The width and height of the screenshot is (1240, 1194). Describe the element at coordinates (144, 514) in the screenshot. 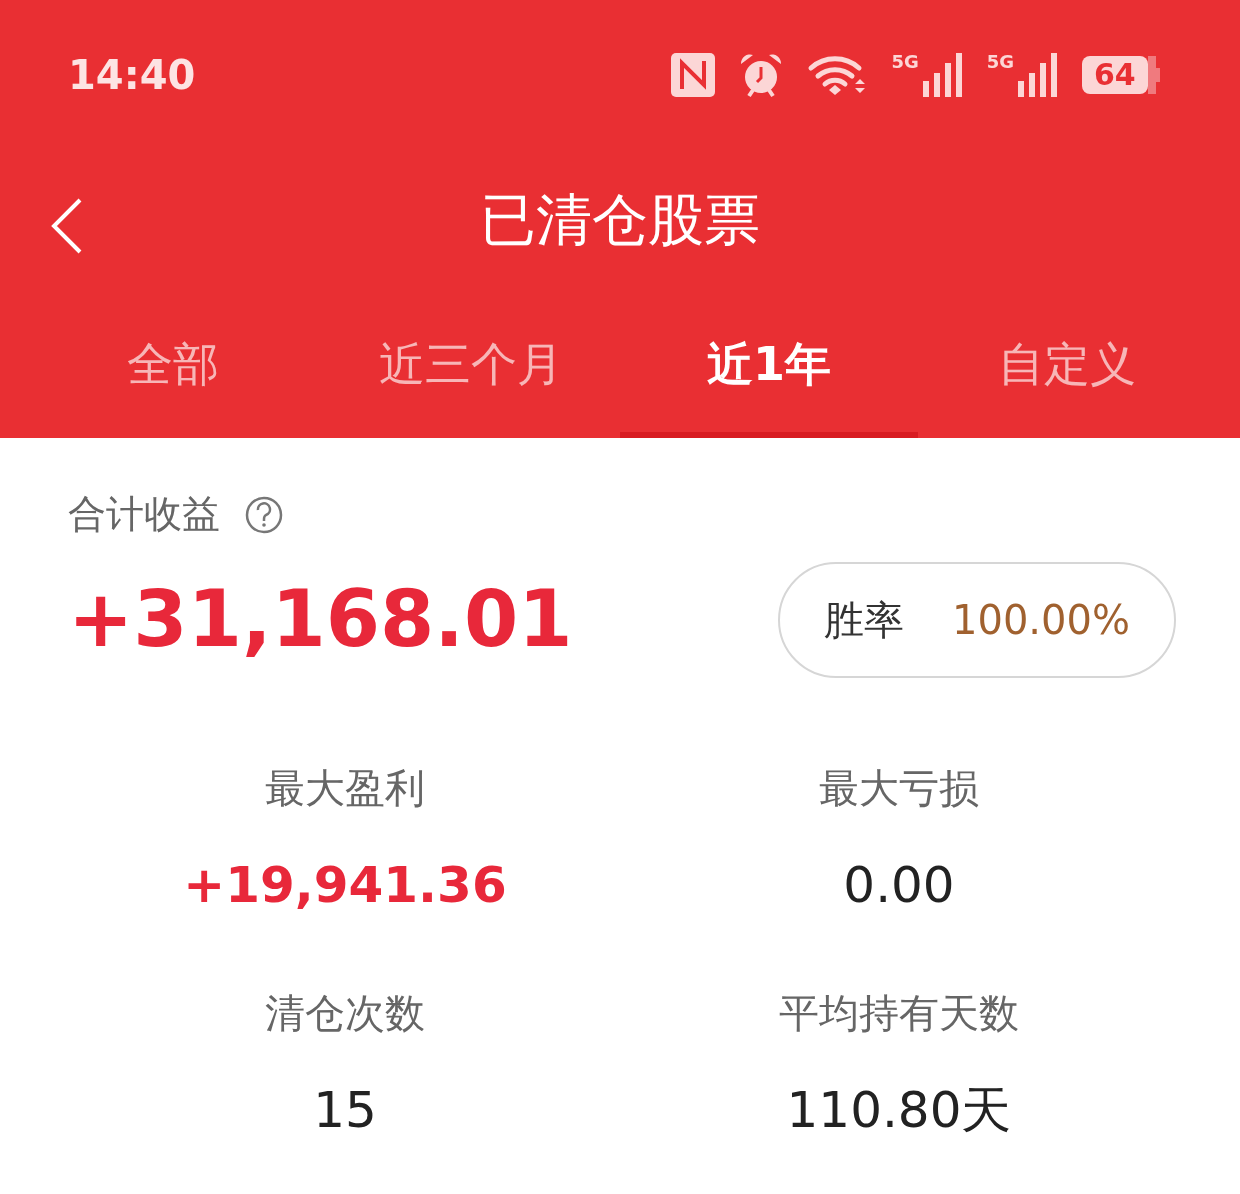

I see `summary-label: 合计收益` at that location.